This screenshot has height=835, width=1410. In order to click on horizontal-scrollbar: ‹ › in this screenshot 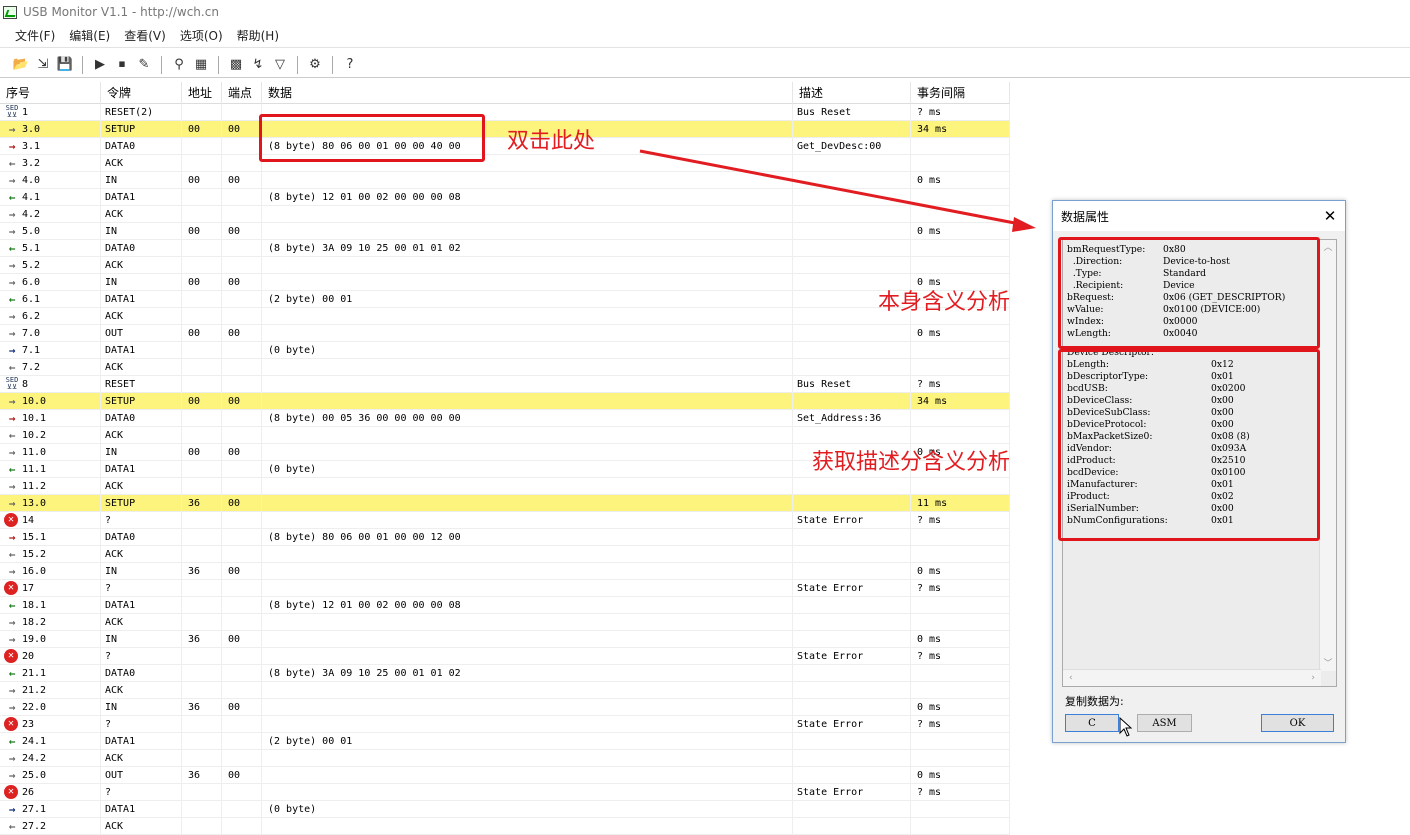, I will do `click(1192, 677)`.